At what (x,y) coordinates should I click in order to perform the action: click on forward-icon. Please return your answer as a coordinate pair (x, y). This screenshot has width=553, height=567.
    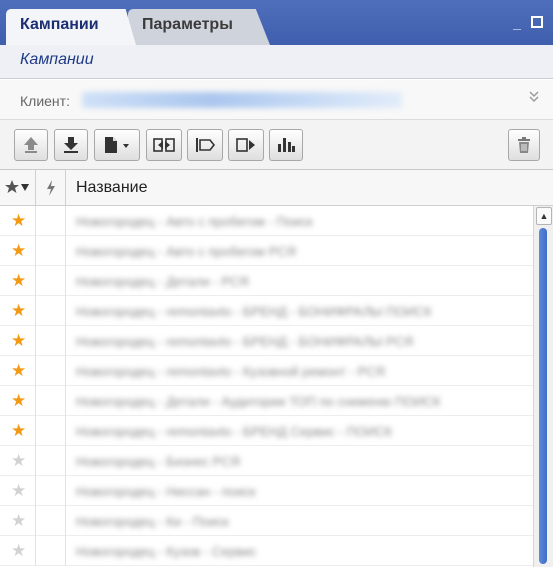
    Looking at the image, I should click on (245, 145).